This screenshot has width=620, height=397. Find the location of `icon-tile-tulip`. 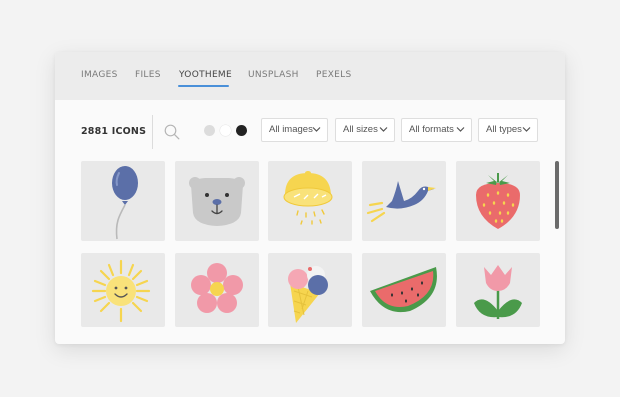

icon-tile-tulip is located at coordinates (498, 290).